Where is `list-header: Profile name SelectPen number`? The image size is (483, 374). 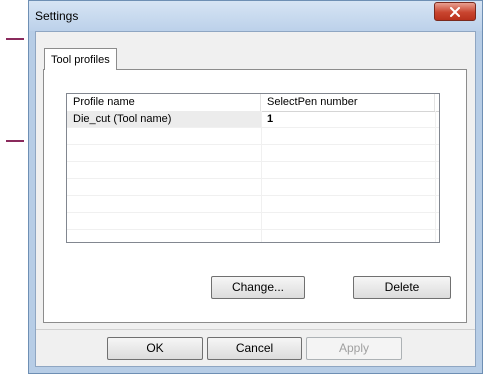 list-header: Profile name SelectPen number is located at coordinates (253, 103).